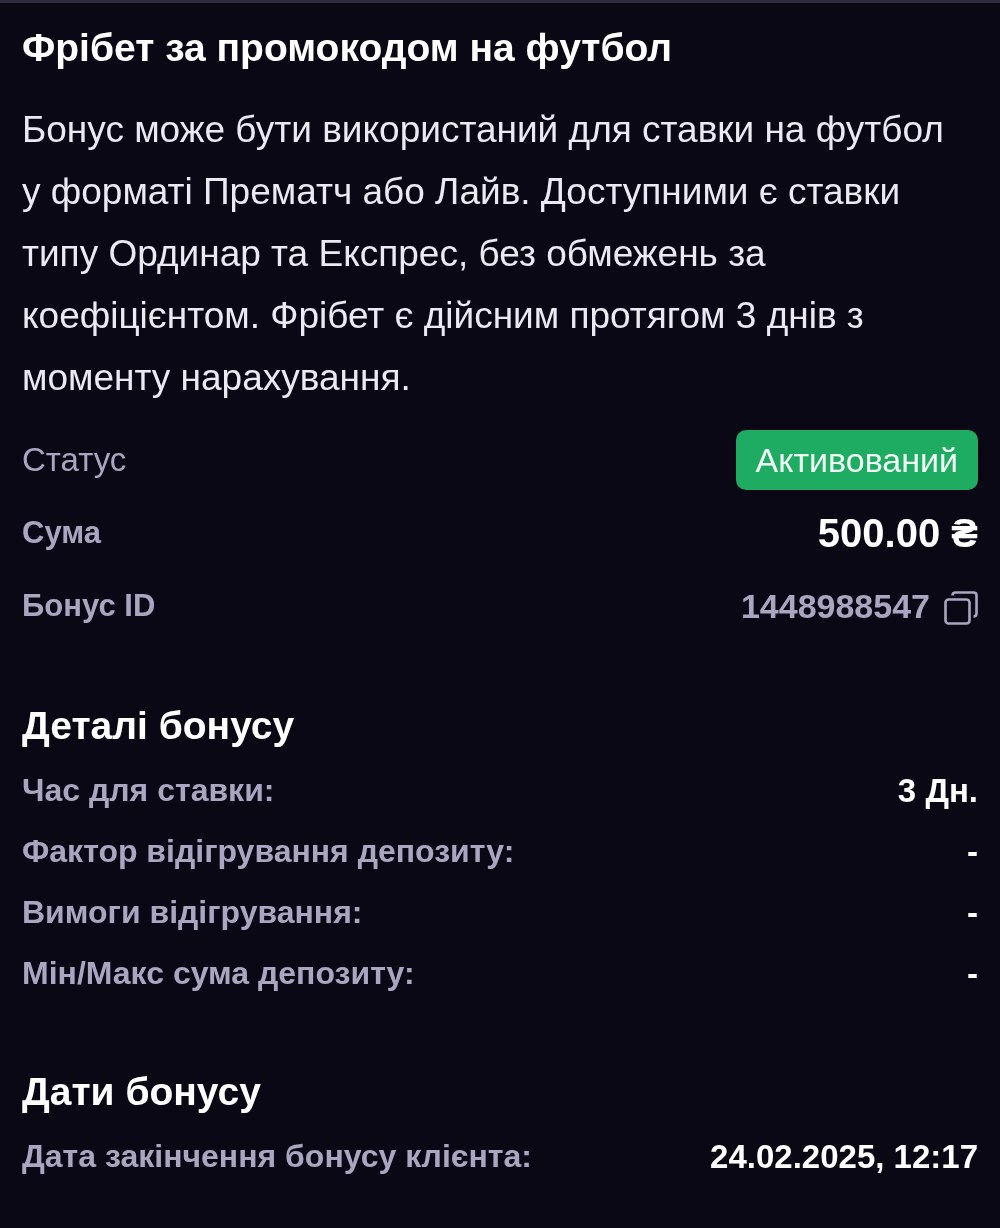  What do you see at coordinates (937, 790) in the screenshot?
I see `detail-value: 3 Дн.` at bounding box center [937, 790].